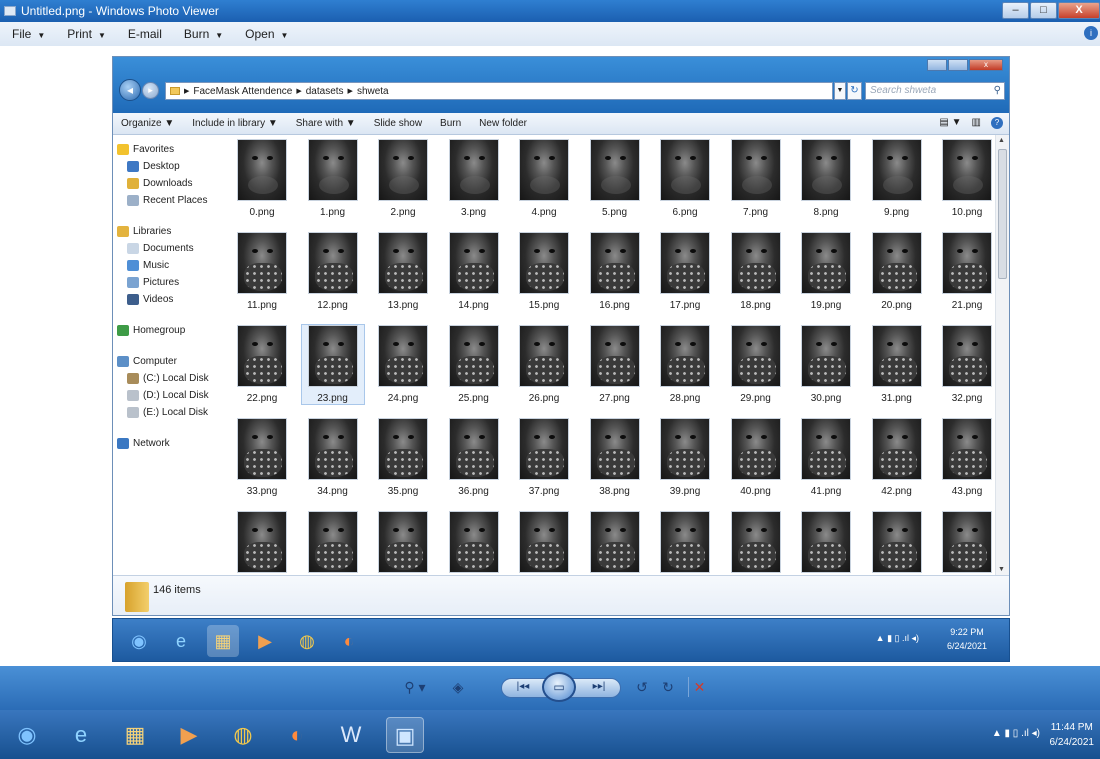  Describe the element at coordinates (958, 65) in the screenshot. I see `explorer-maximize-button` at that location.